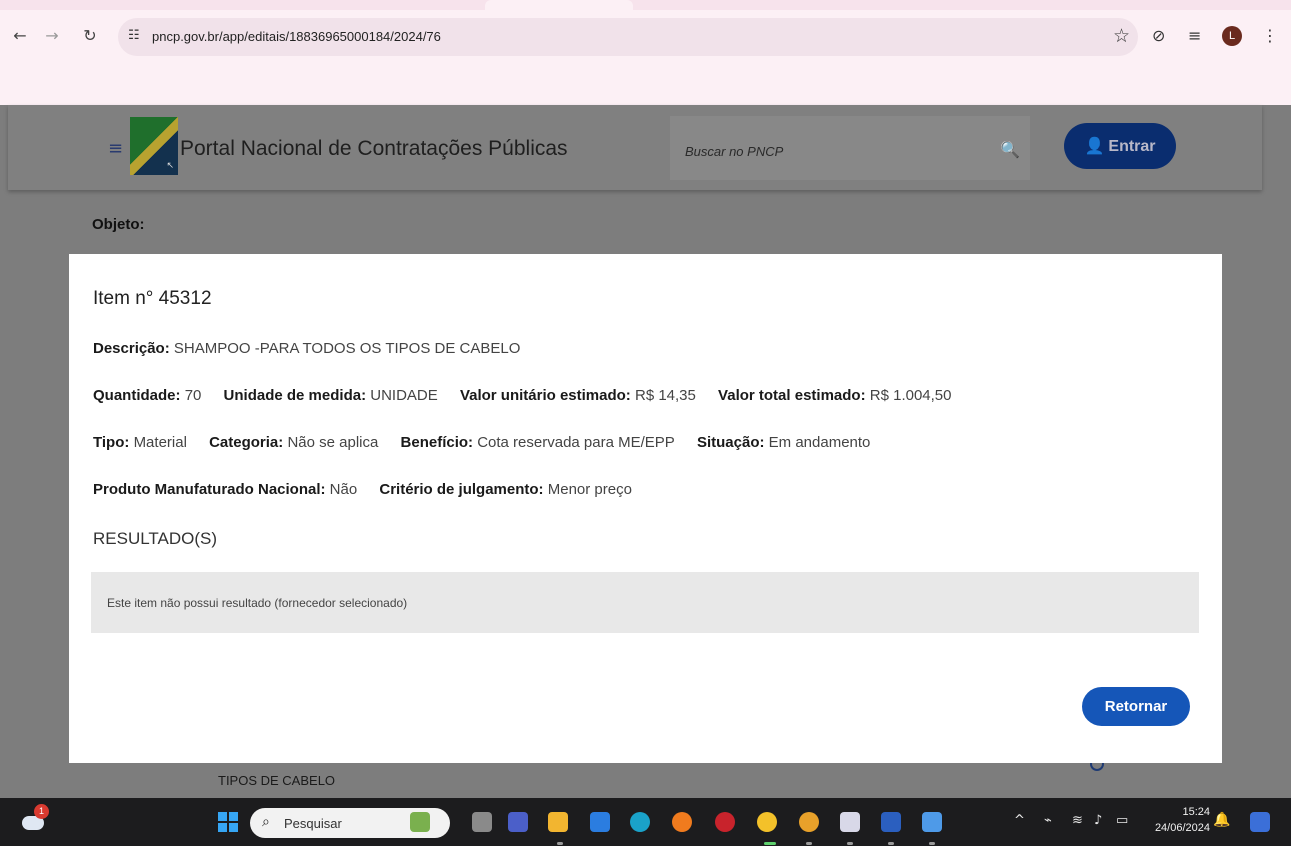 The height and width of the screenshot is (846, 1291). I want to click on produto-value: Não, so click(343, 489).